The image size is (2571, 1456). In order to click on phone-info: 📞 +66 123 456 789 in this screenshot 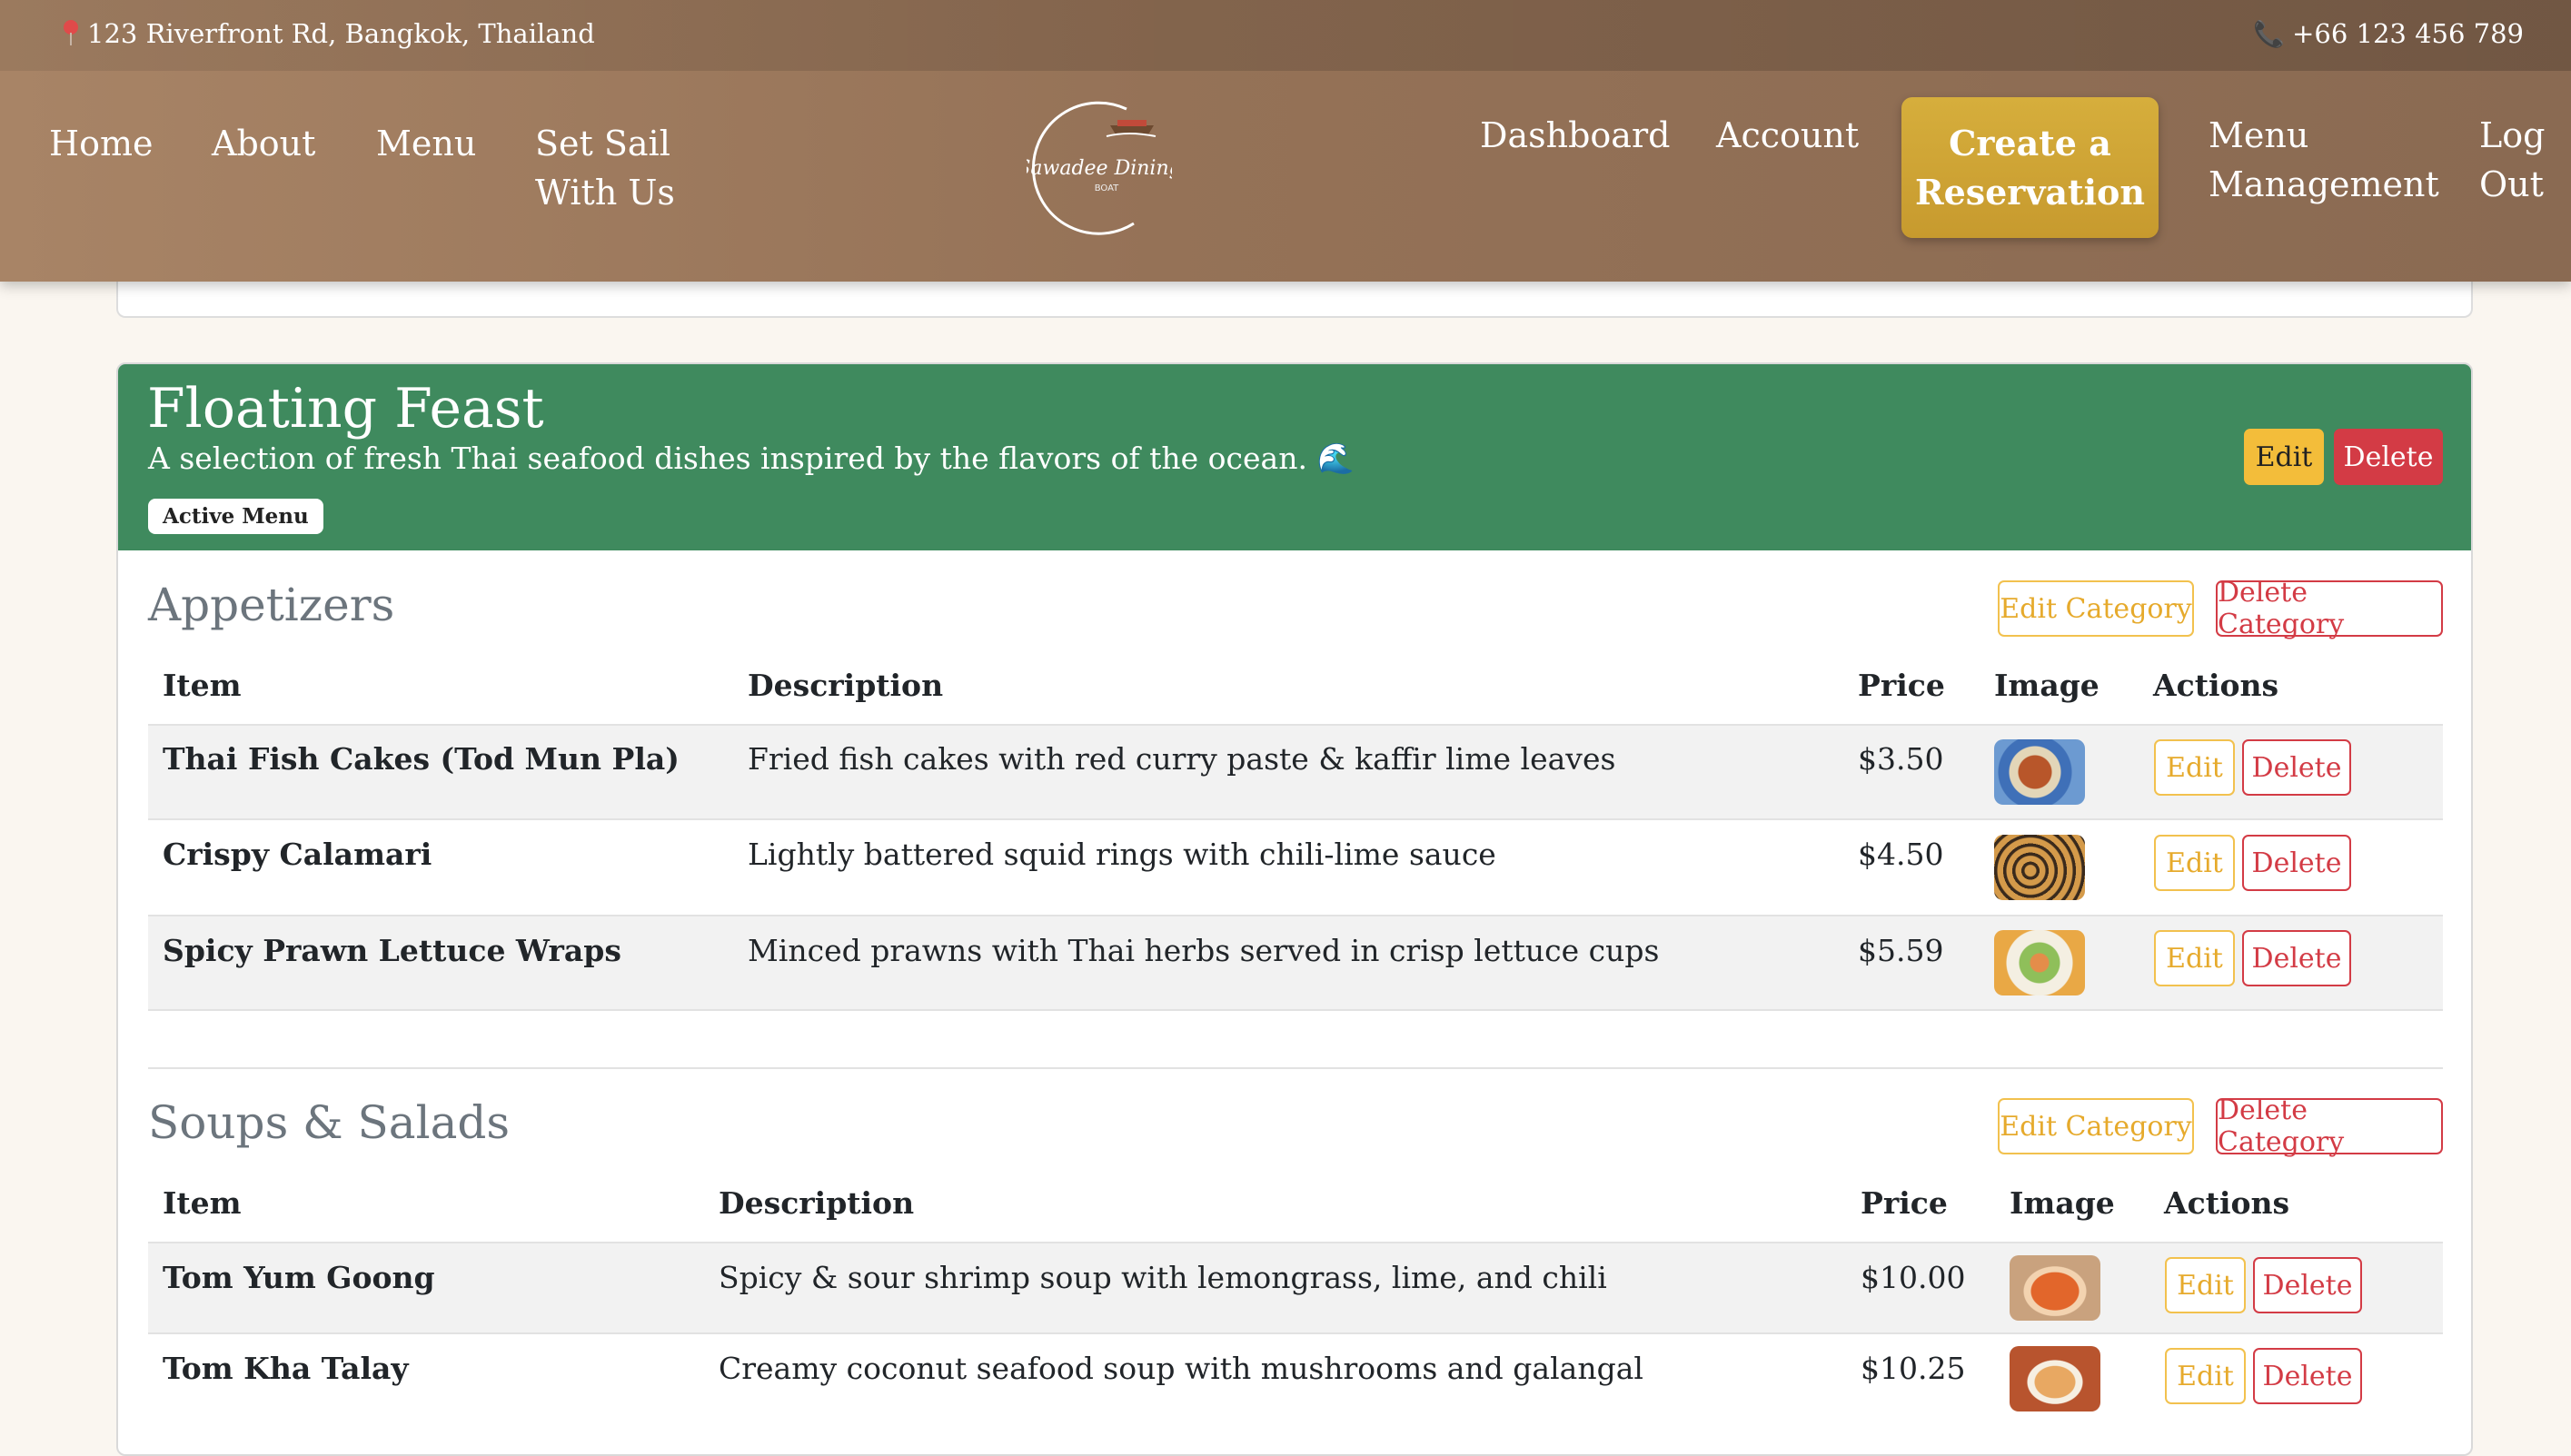, I will do `click(2388, 33)`.